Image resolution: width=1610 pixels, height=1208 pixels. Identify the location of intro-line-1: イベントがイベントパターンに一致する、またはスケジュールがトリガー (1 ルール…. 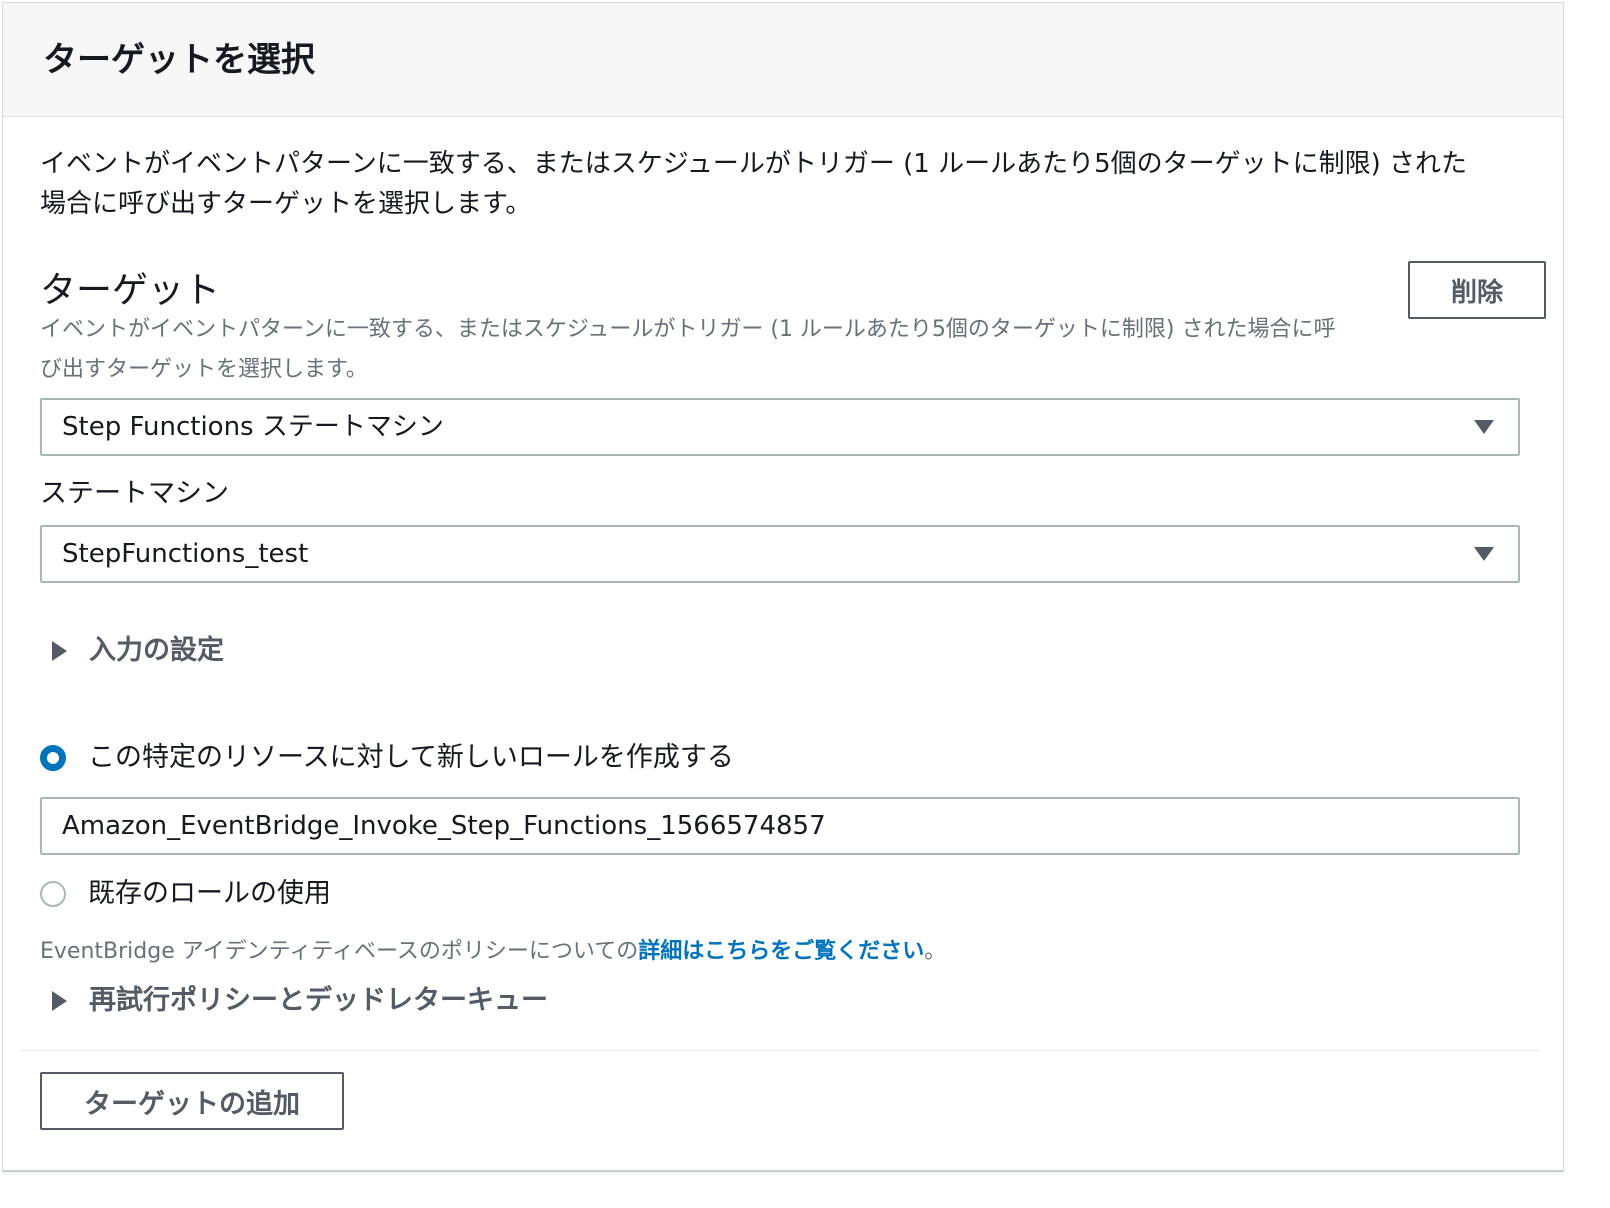
(754, 164).